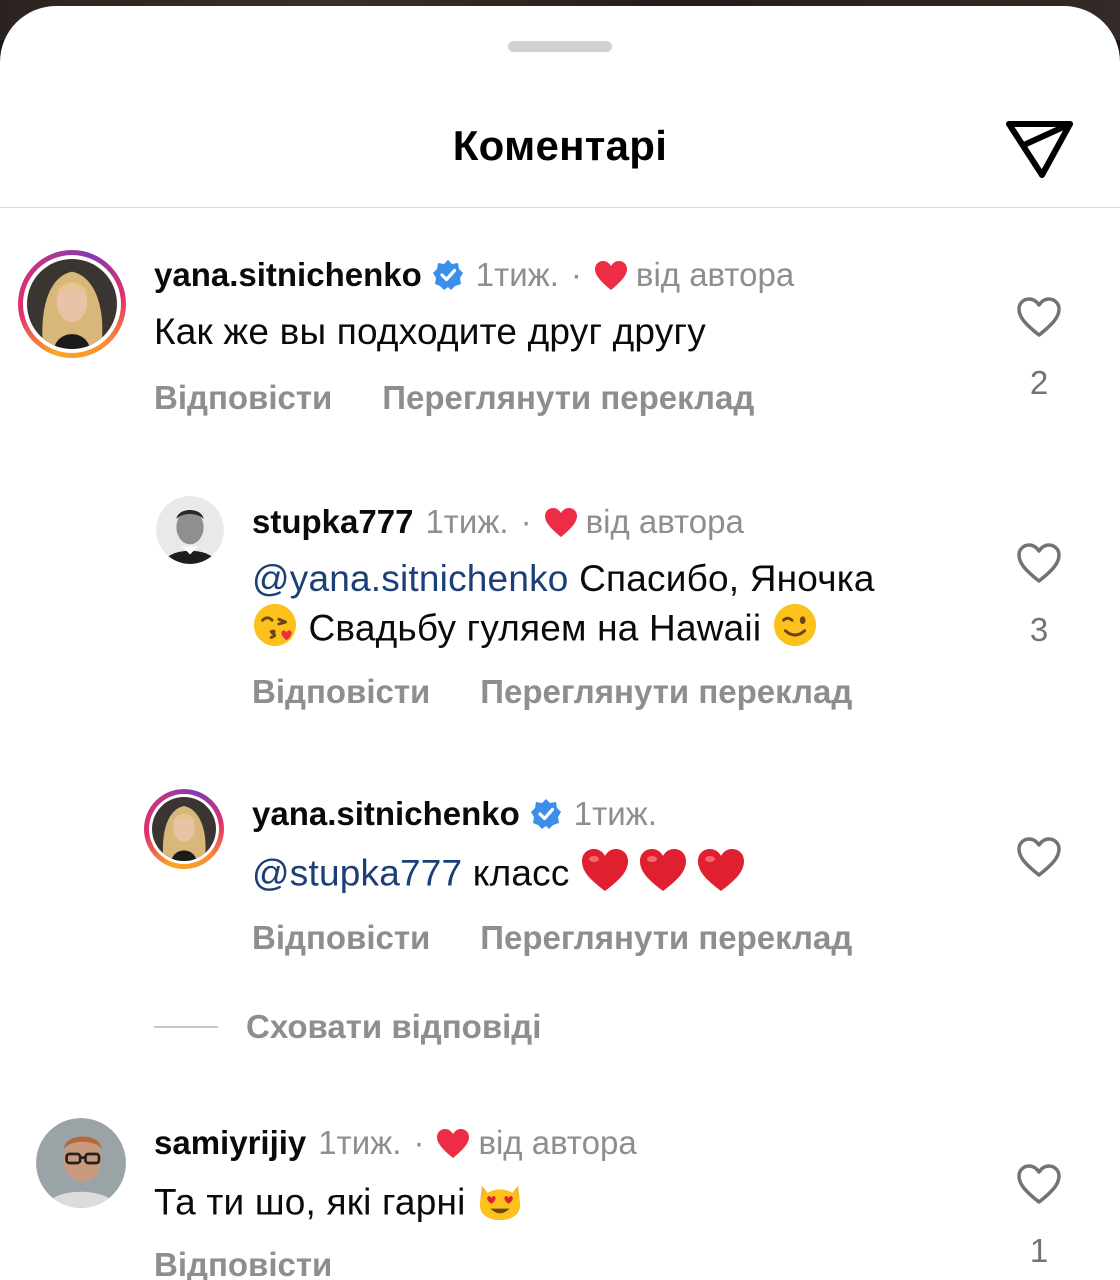 Image resolution: width=1120 pixels, height=1280 pixels. Describe the element at coordinates (1039, 629) in the screenshot. I see `like-count: 3` at that location.